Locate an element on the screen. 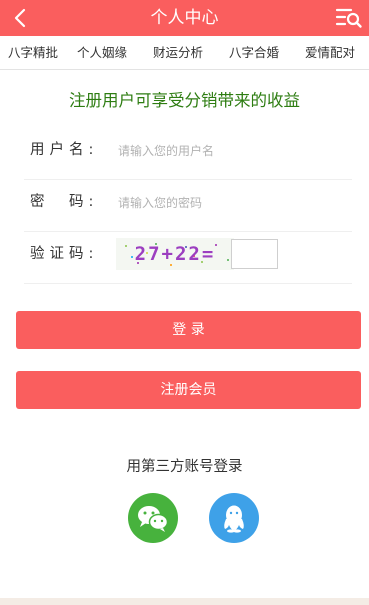 Image resolution: width=369 pixels, height=605 pixels. qq-icon is located at coordinates (234, 519).